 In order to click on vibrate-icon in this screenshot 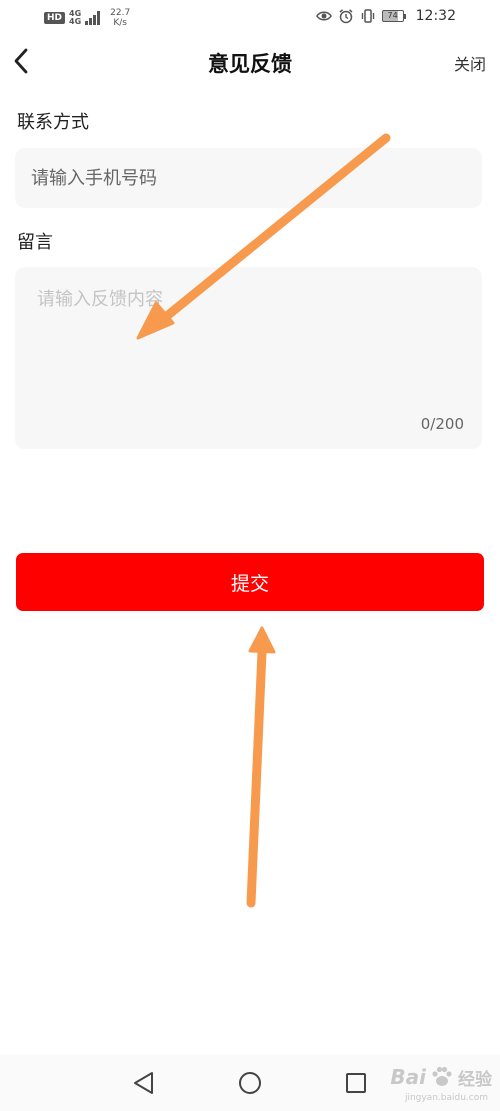, I will do `click(367, 16)`.